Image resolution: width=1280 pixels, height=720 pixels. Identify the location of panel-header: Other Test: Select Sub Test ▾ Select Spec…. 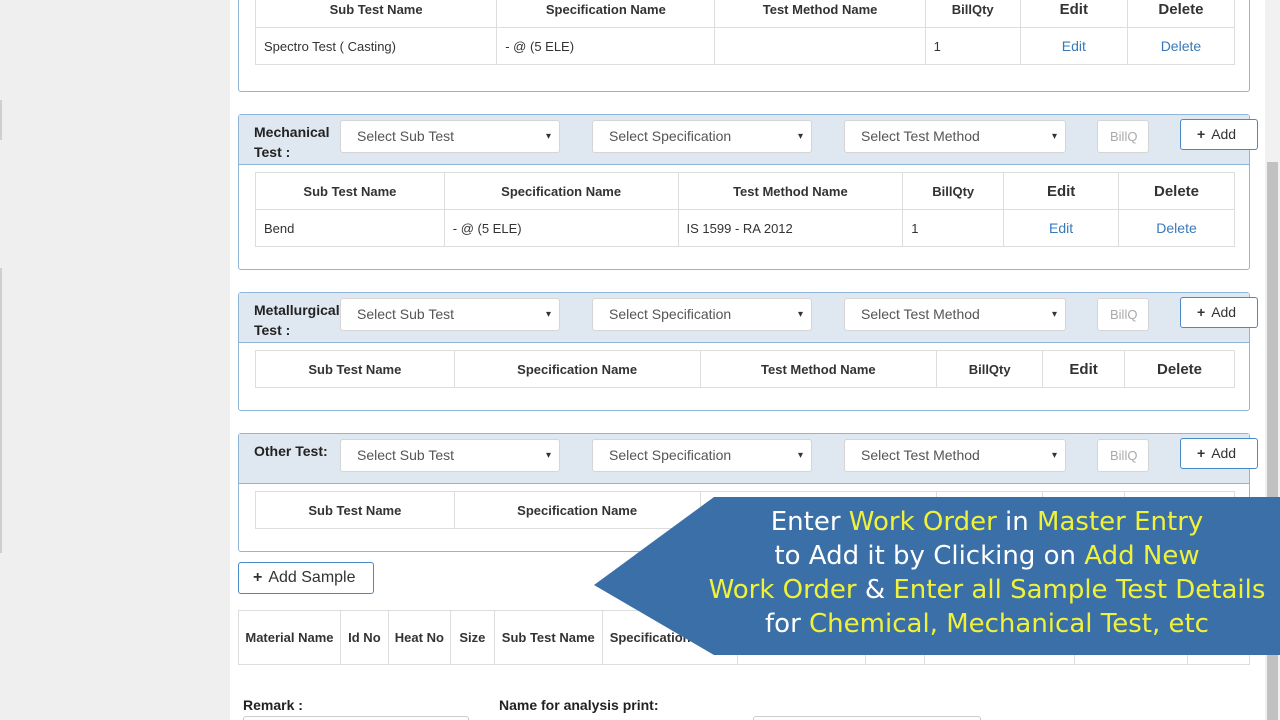
(748, 459).